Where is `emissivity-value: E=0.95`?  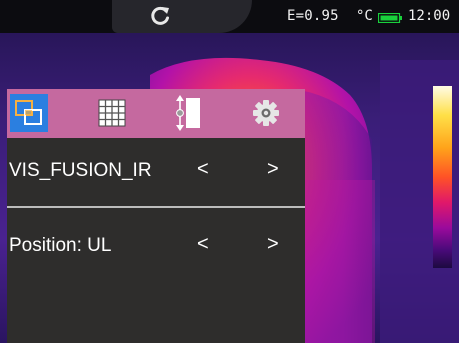
emissivity-value: E=0.95 is located at coordinates (313, 16).